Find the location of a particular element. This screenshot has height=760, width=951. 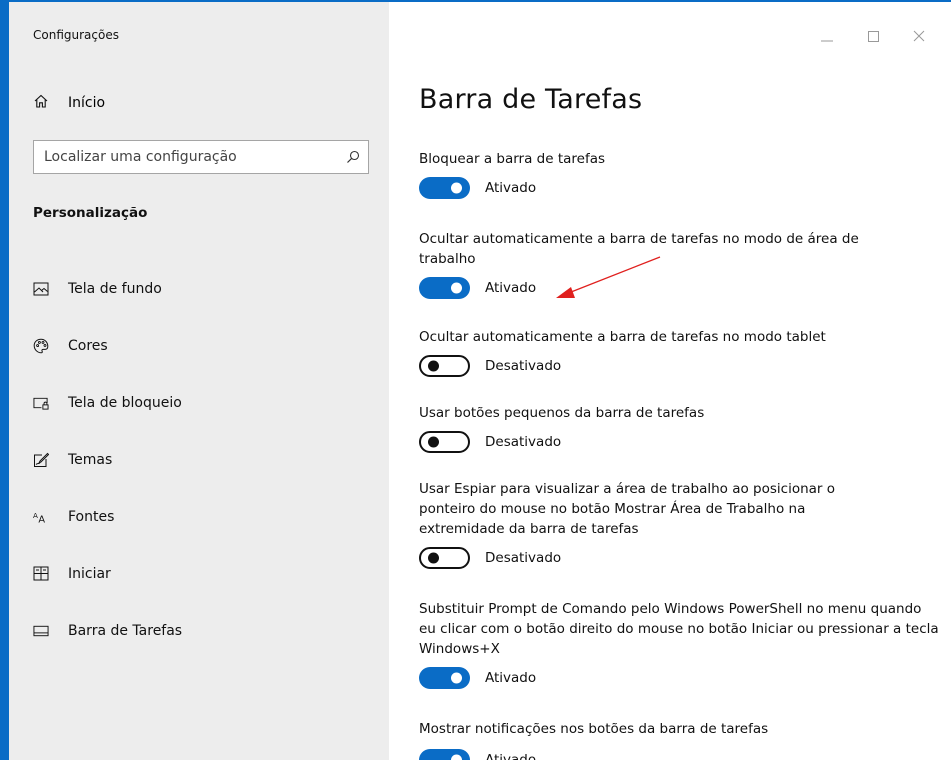

sidebar-item-label: Tela de bloqueio is located at coordinates (125, 402).